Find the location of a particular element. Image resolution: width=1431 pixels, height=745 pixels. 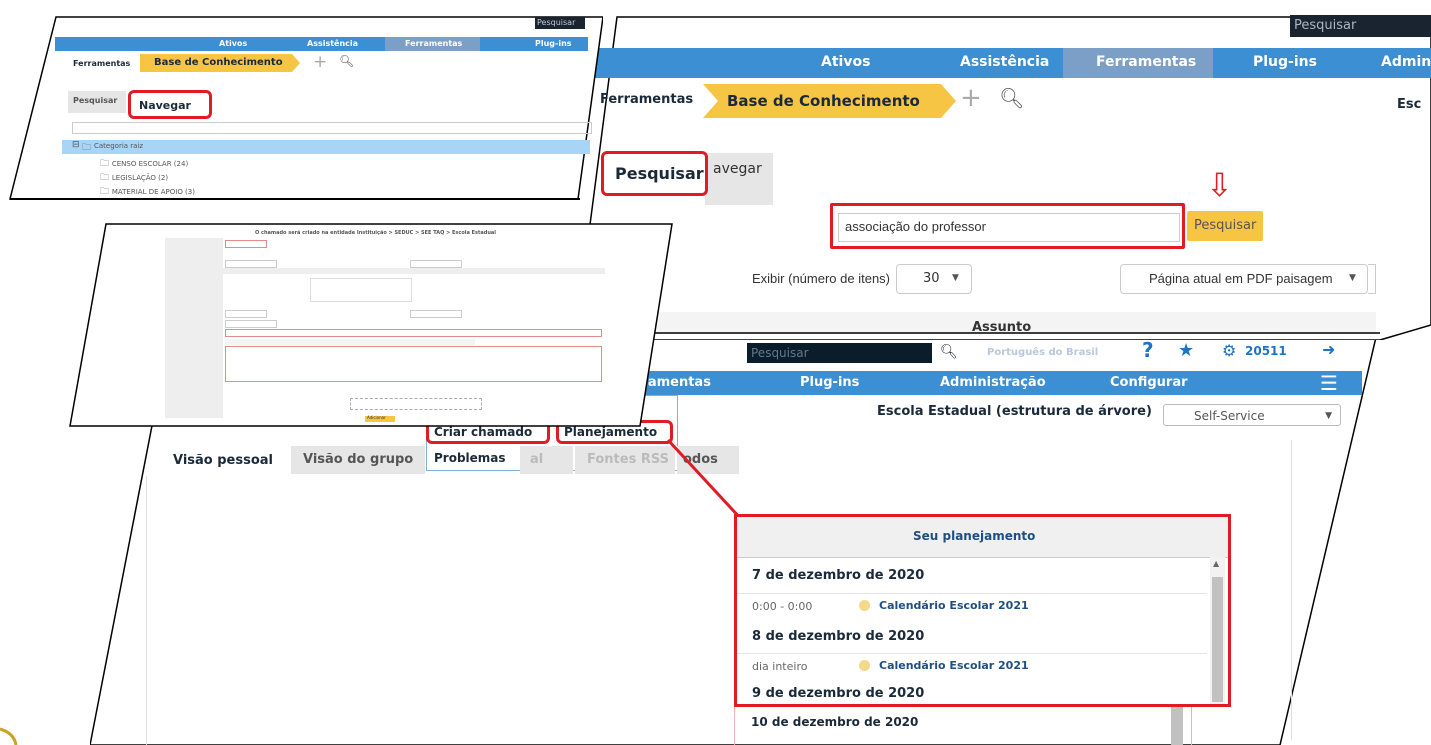

tab-browse-label: Navegar is located at coordinates (165, 105).